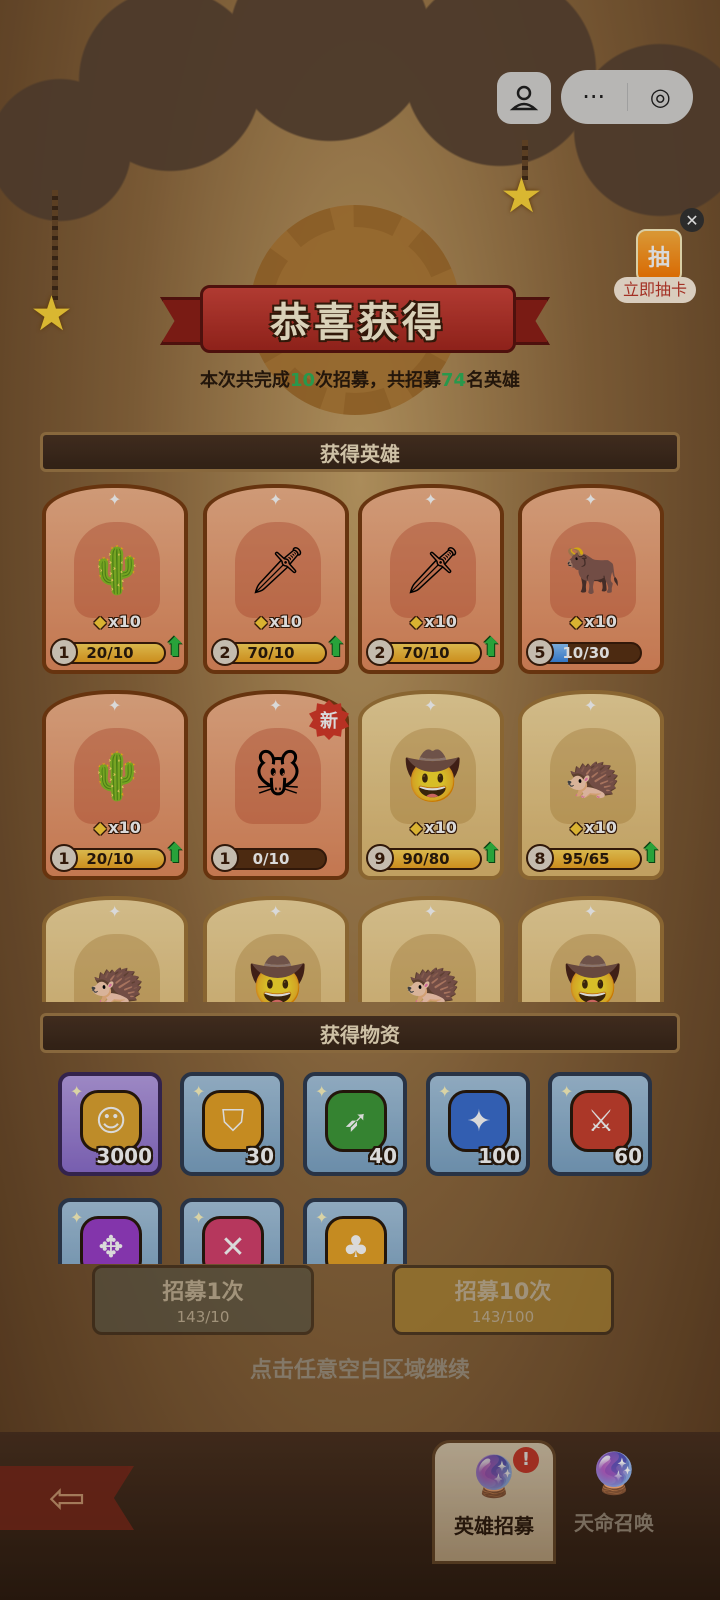 This screenshot has height=1600, width=720. I want to click on mini-program-capsule: ··· ◎, so click(627, 97).